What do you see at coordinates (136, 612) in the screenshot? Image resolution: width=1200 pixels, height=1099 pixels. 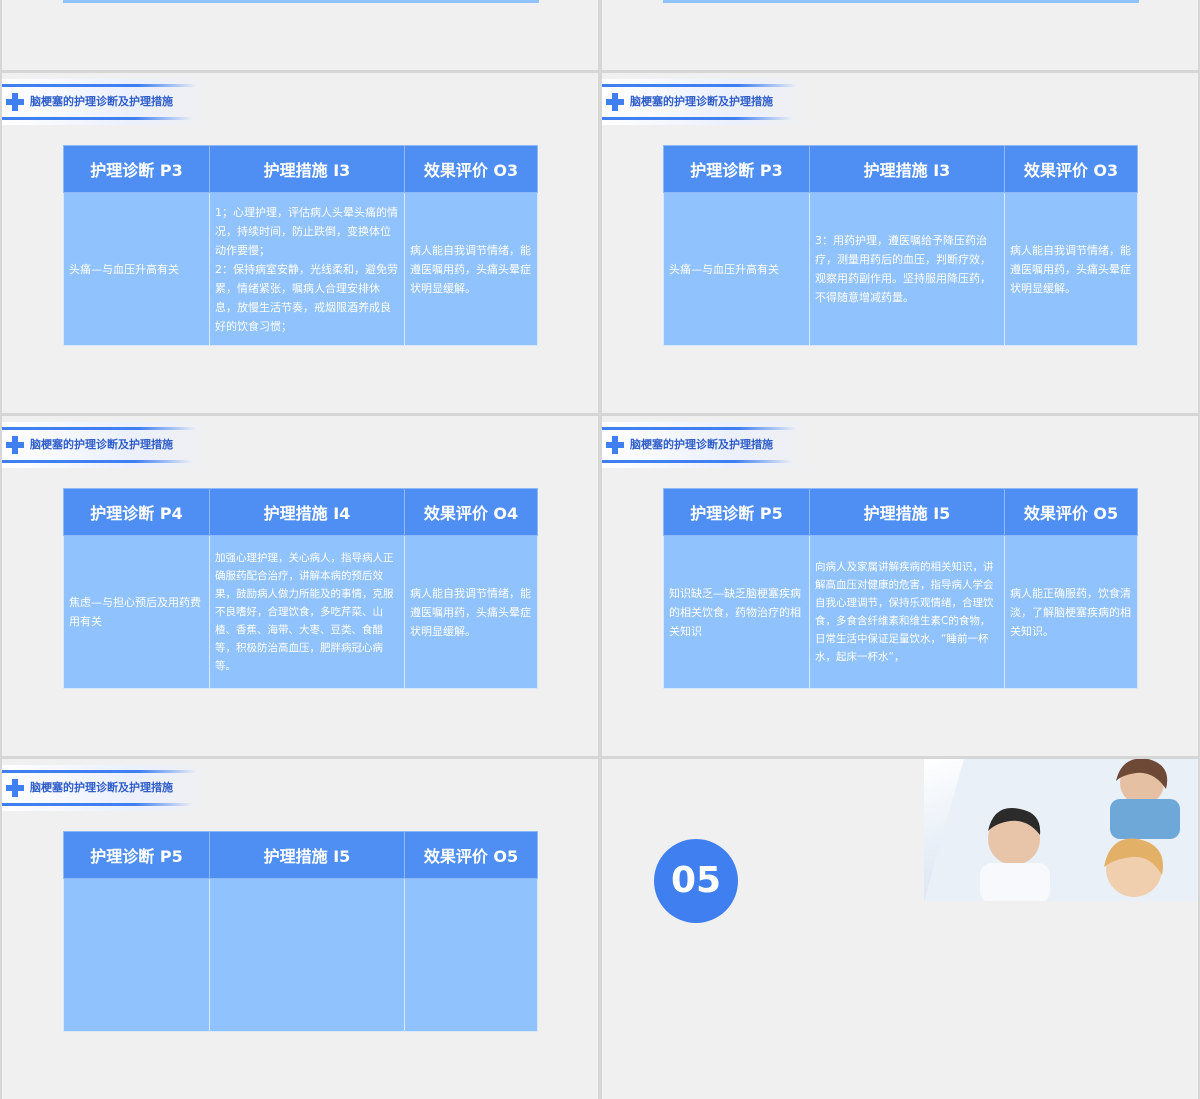 I see `cell-diagnosis: 焦虑—与担心预后及用药费用有关` at bounding box center [136, 612].